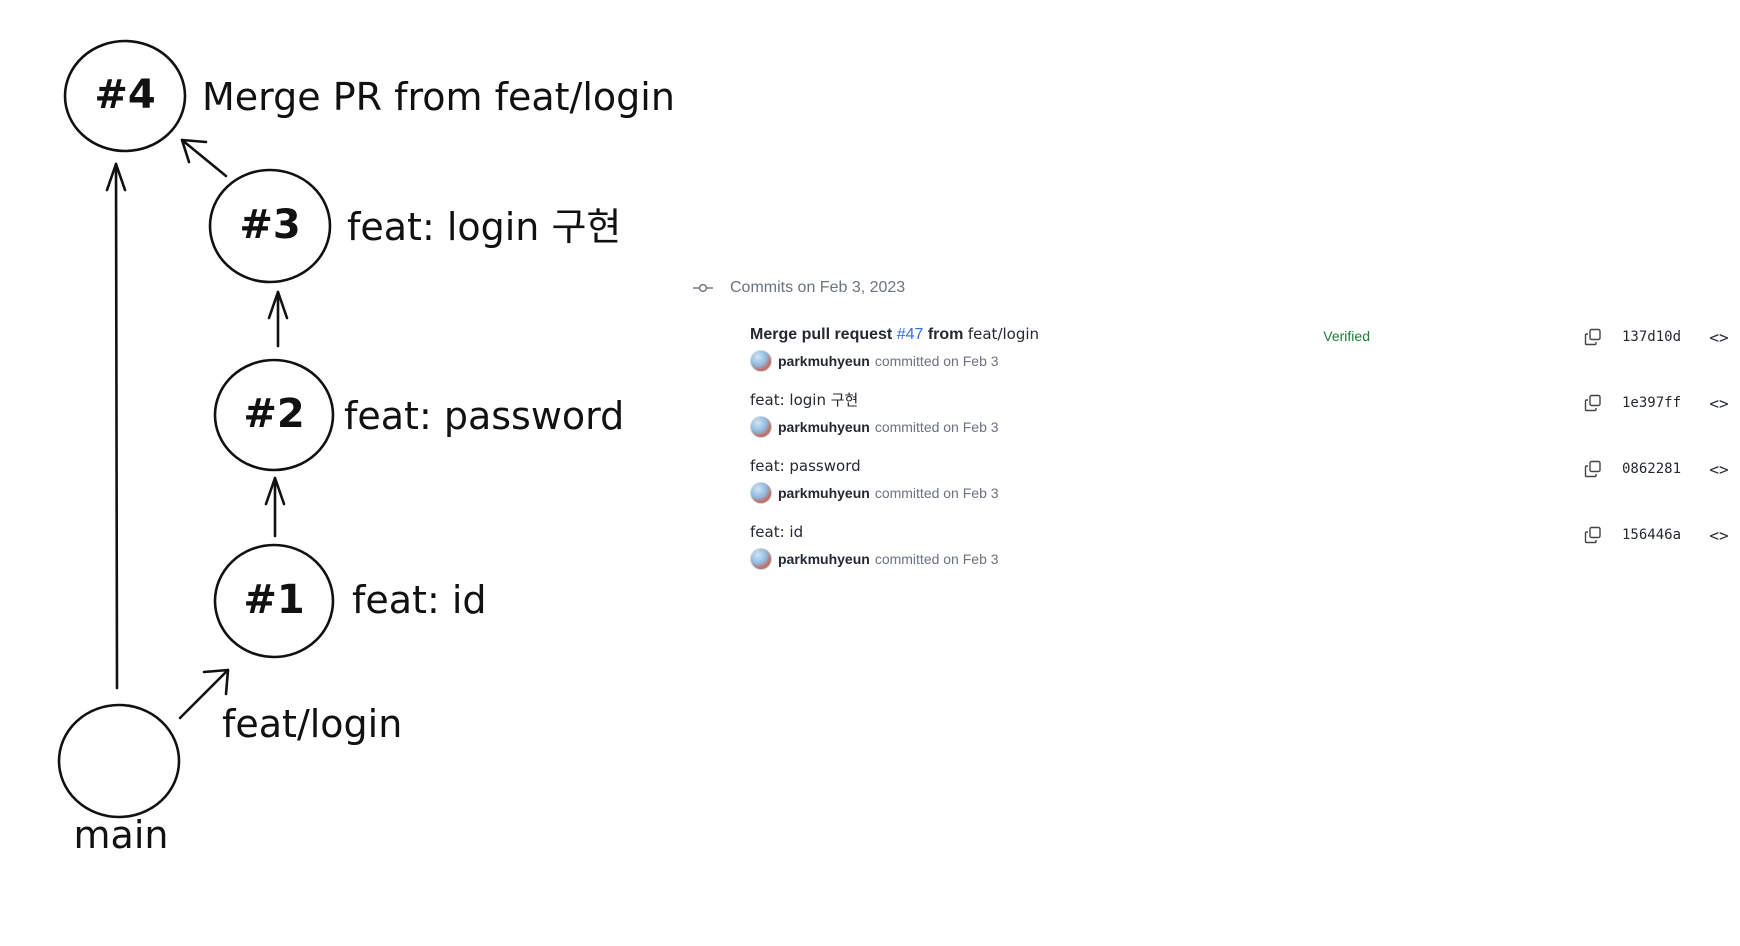 This screenshot has height=946, width=1740. I want to click on commit-title-prefix: Merge pull request, so click(823, 334).